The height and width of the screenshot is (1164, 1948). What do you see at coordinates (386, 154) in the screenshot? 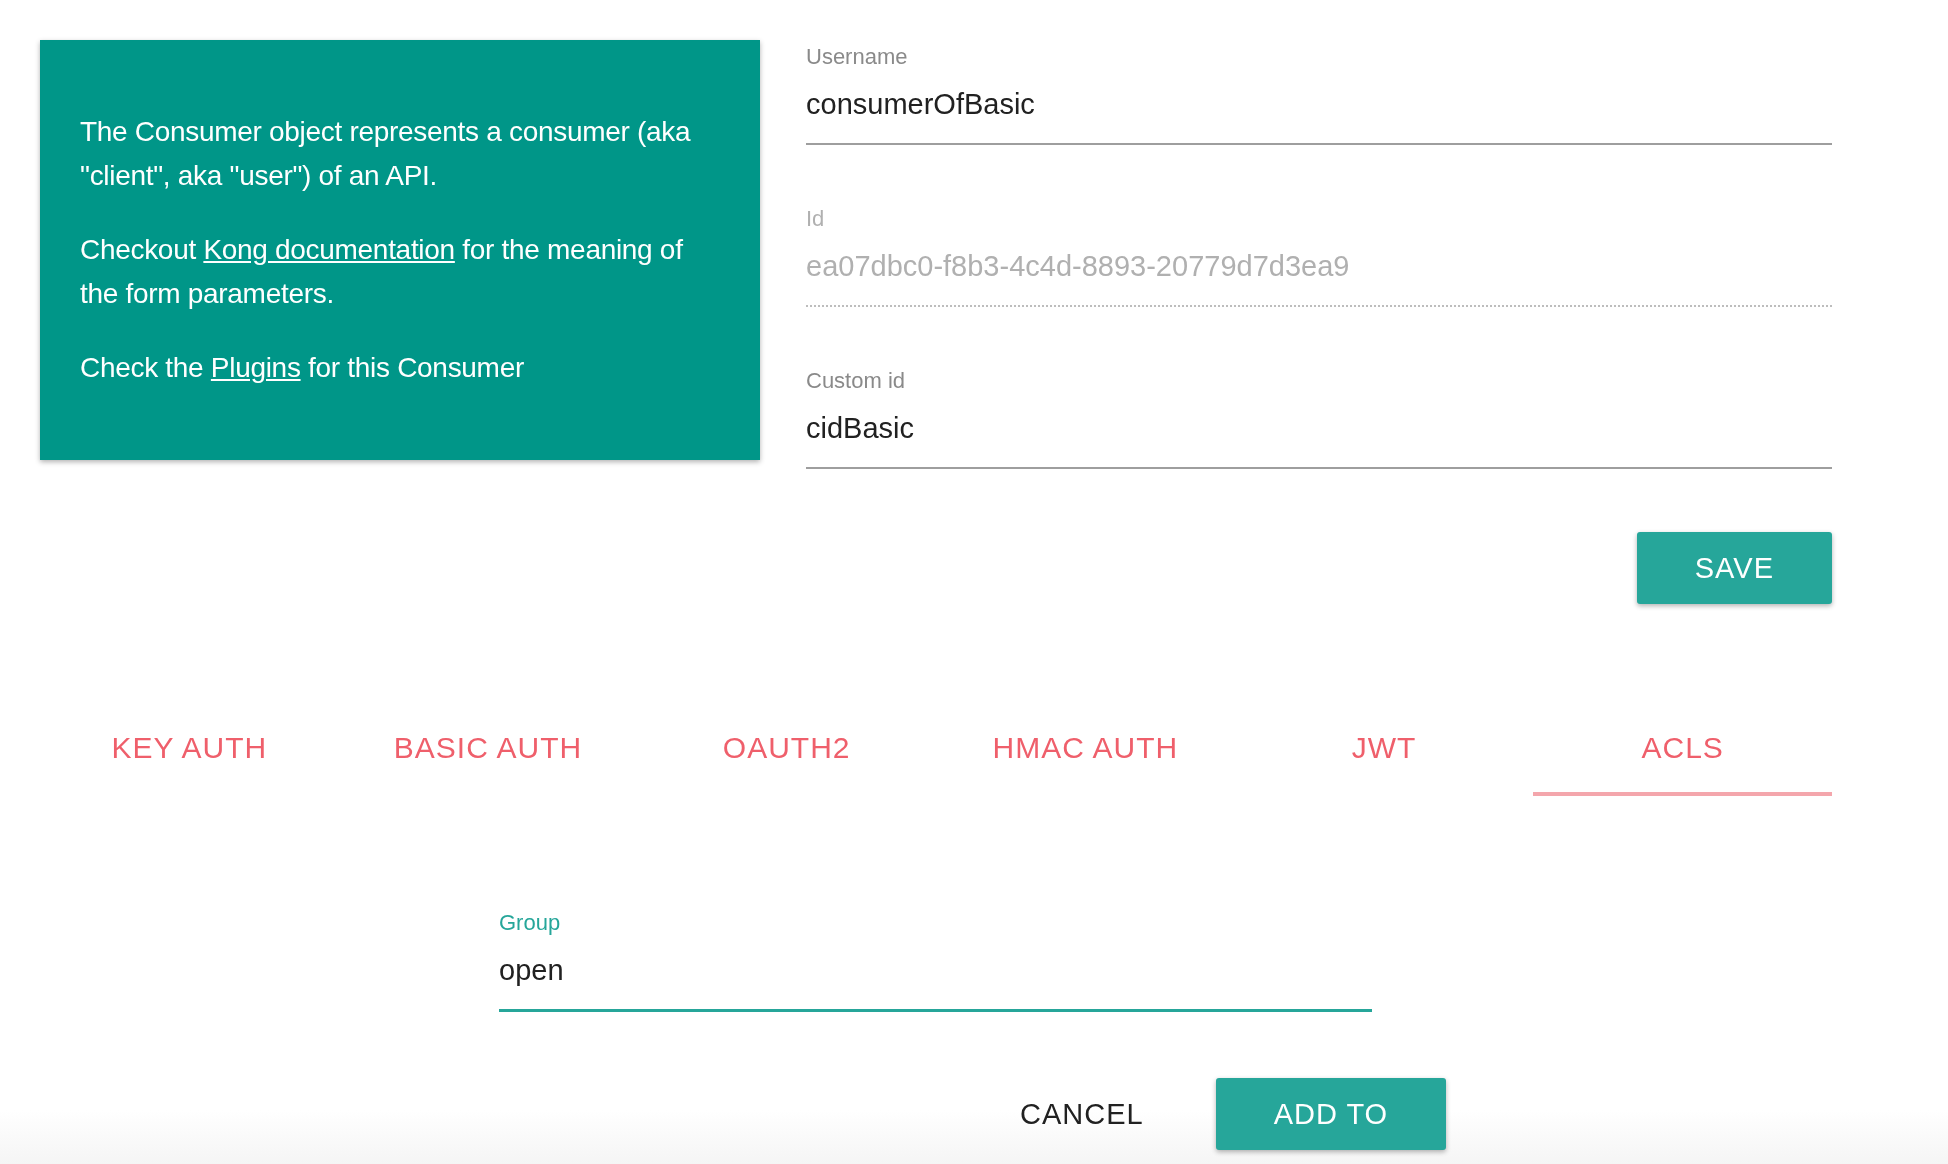
I see `info-text: The Consumer object represents a consumer (aka "client", aka "user") of an API.` at bounding box center [386, 154].